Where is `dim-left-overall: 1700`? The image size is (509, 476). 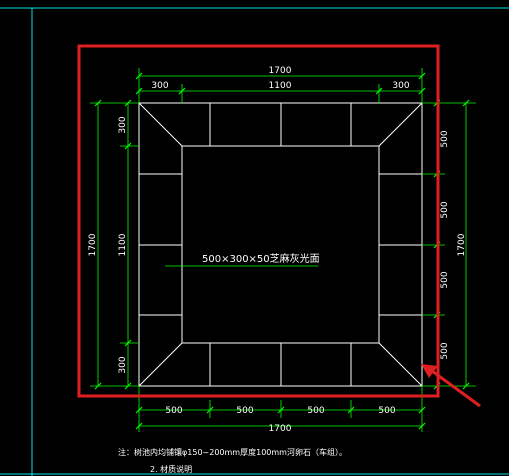 dim-left-overall: 1700 is located at coordinates (93, 244).